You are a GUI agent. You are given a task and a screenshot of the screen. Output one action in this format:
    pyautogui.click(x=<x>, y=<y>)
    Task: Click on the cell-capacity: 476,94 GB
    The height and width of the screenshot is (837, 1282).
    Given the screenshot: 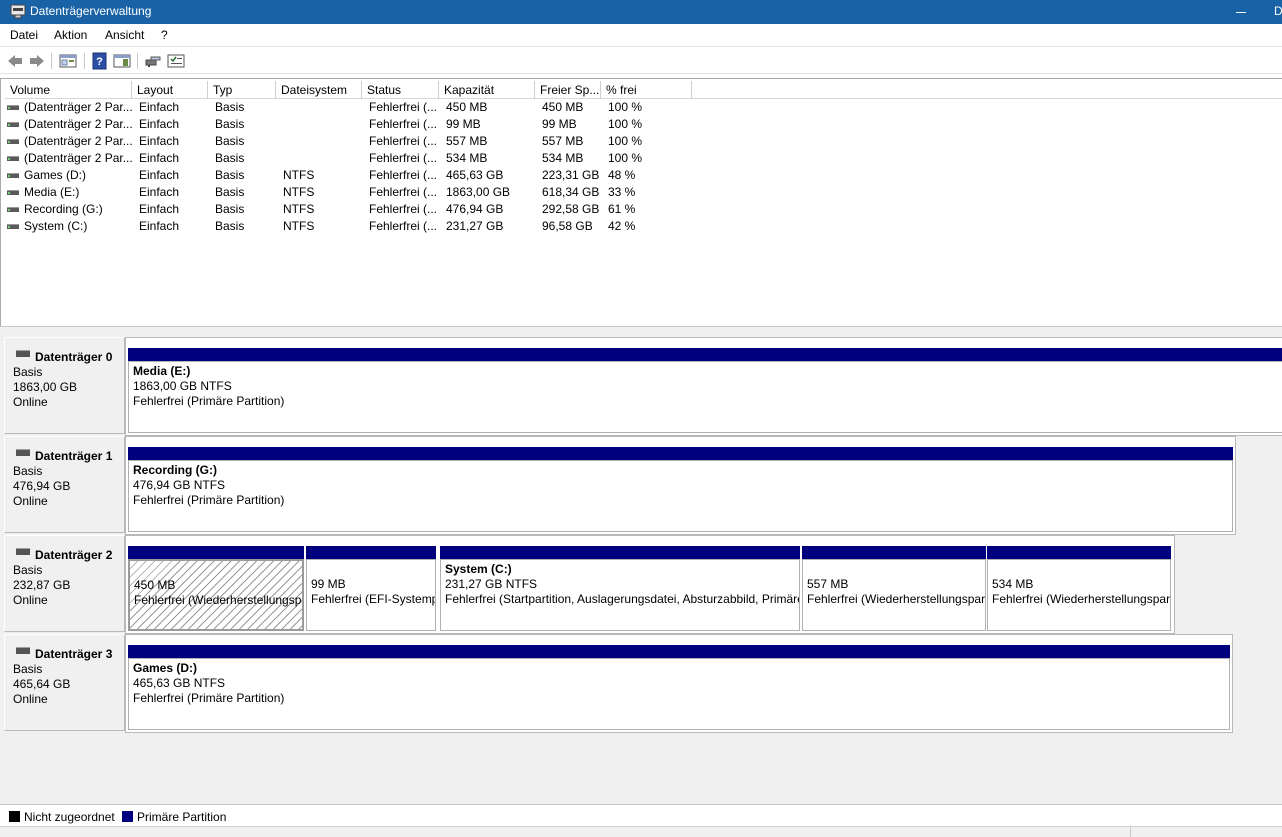 What is the action you would take?
    pyautogui.click(x=475, y=209)
    